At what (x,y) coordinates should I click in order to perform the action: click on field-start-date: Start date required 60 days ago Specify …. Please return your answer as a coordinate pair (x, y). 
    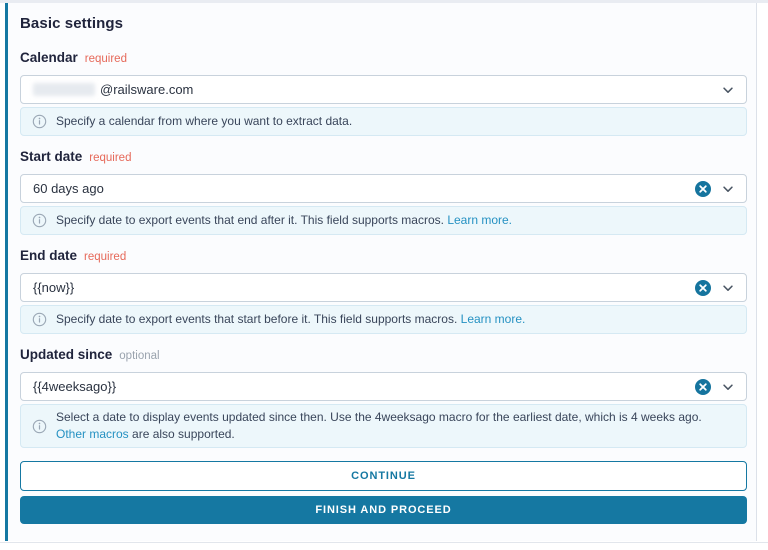
    Looking at the image, I should click on (383, 192).